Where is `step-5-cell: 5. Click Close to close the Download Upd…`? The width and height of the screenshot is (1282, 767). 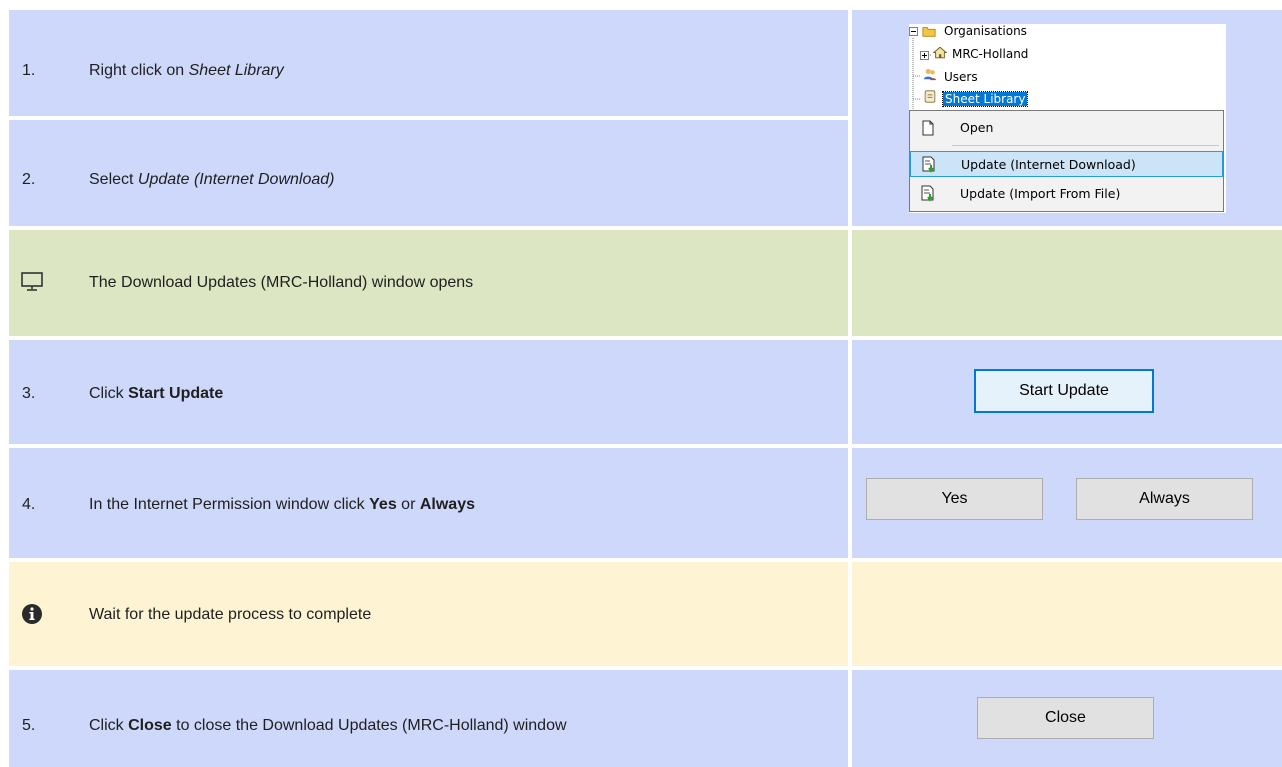 step-5-cell: 5. Click Close to close the Download Upd… is located at coordinates (428, 718).